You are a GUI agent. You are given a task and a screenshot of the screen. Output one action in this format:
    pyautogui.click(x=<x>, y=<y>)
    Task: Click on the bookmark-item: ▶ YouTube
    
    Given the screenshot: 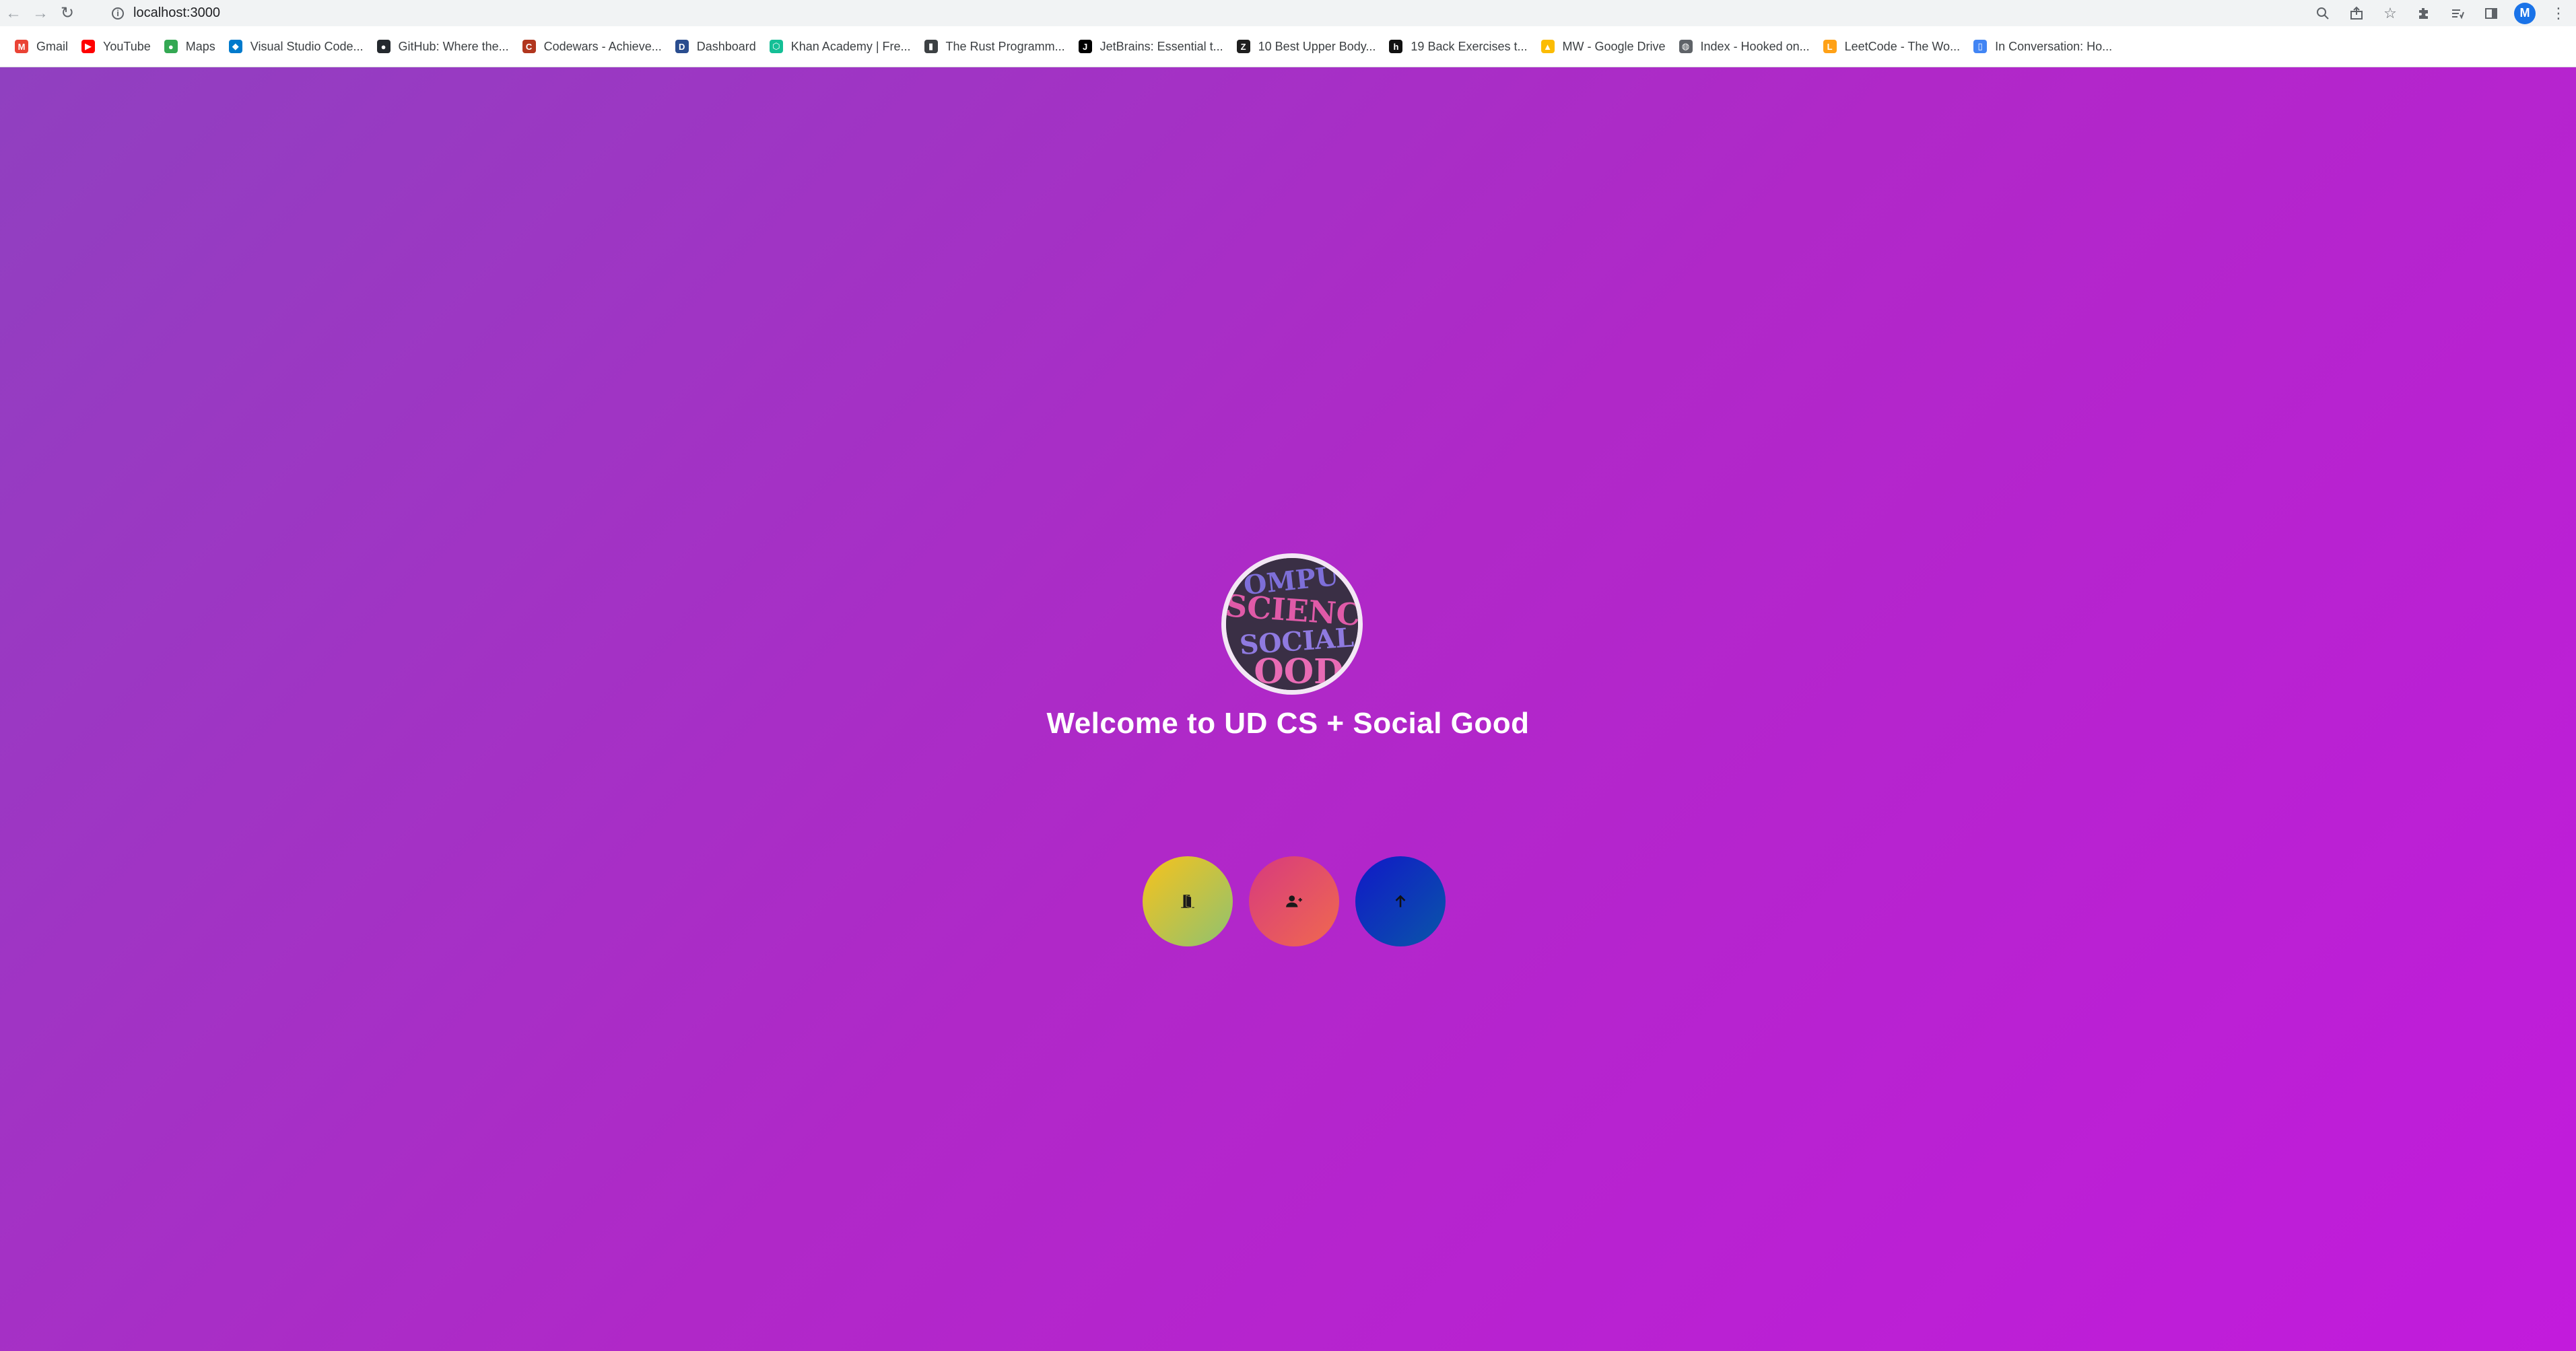 What is the action you would take?
    pyautogui.click(x=118, y=46)
    